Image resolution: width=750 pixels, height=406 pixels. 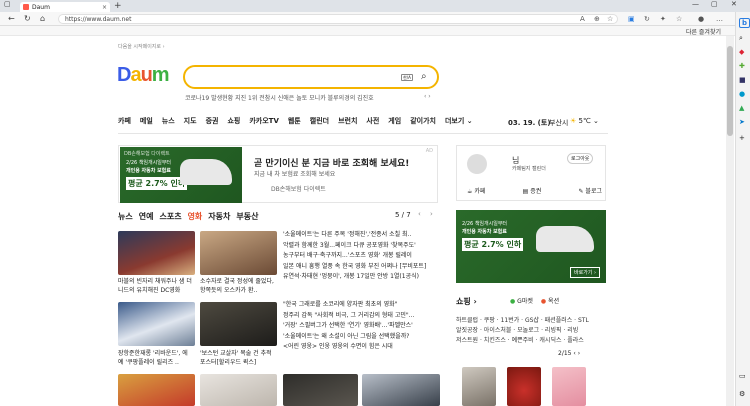 What do you see at coordinates (362, 267) in the screenshot?
I see `headline: 일본 애니 흥행 열풍 속 한국 영화 부진 어쩌나 [무비포트]` at bounding box center [362, 267].